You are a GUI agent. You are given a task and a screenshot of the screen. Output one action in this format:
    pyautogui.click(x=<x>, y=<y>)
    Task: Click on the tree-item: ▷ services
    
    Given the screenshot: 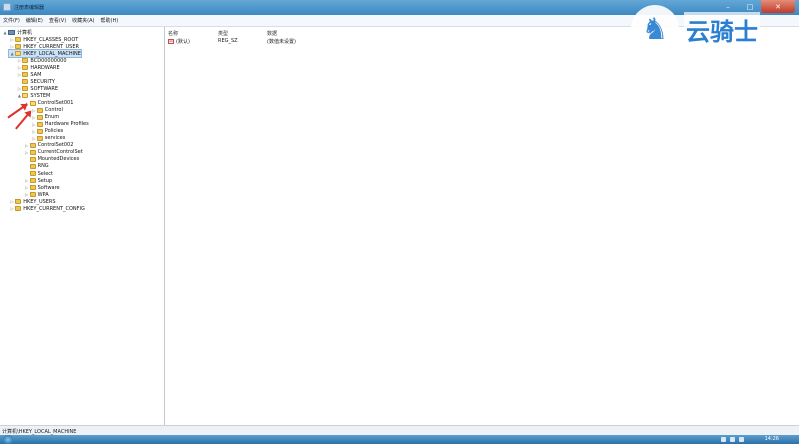 What is the action you would take?
    pyautogui.click(x=48, y=138)
    